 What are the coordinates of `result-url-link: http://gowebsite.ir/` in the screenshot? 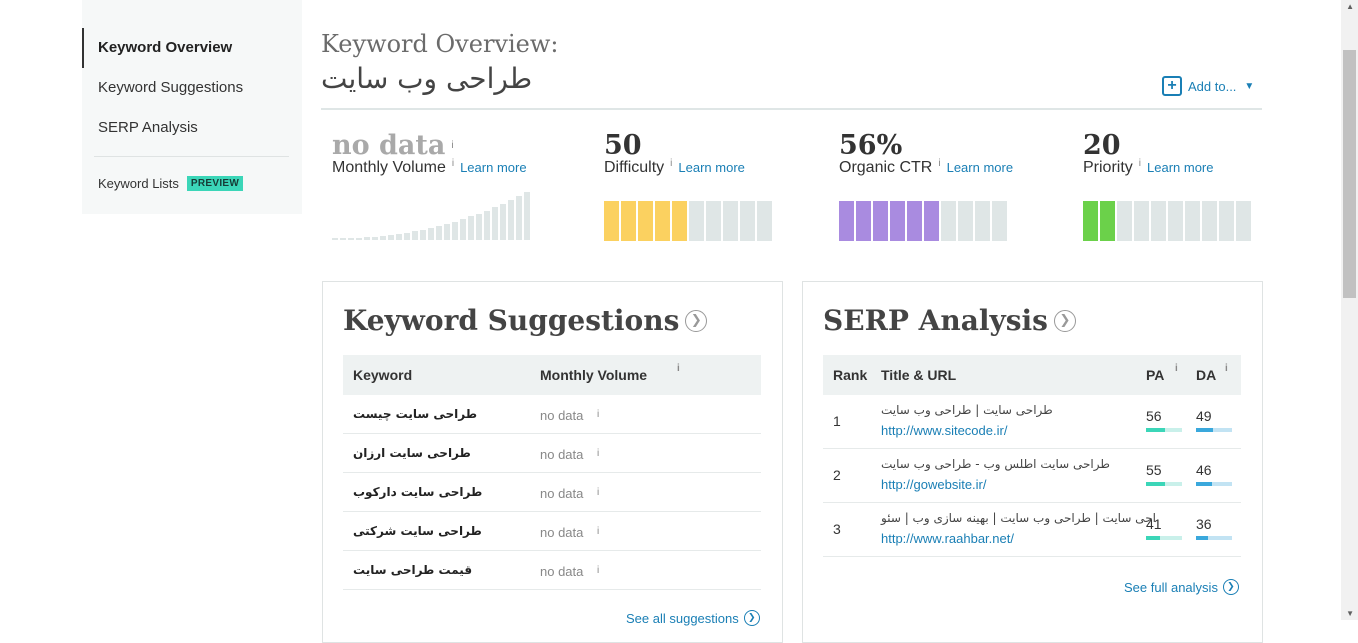 It's located at (934, 484).